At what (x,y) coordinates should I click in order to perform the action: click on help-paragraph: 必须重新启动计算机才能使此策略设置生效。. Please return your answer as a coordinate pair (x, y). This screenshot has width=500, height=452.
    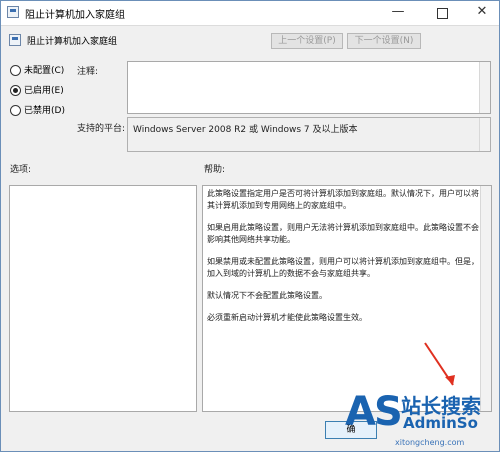
    Looking at the image, I should click on (287, 317).